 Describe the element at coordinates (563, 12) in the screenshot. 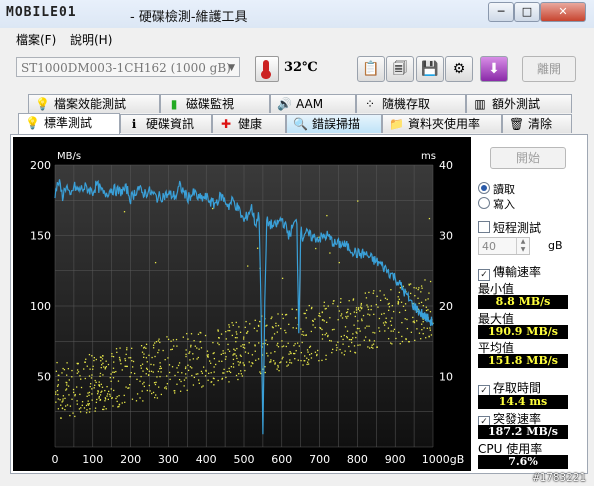

I see `close-button: ✕` at that location.